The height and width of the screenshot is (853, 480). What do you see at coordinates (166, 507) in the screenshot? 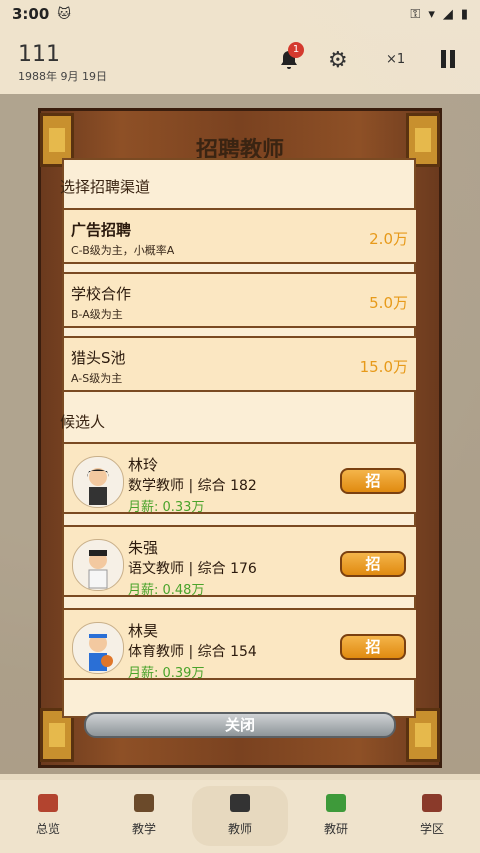
I see `candidate-salary: 月薪: 0.33万` at bounding box center [166, 507].